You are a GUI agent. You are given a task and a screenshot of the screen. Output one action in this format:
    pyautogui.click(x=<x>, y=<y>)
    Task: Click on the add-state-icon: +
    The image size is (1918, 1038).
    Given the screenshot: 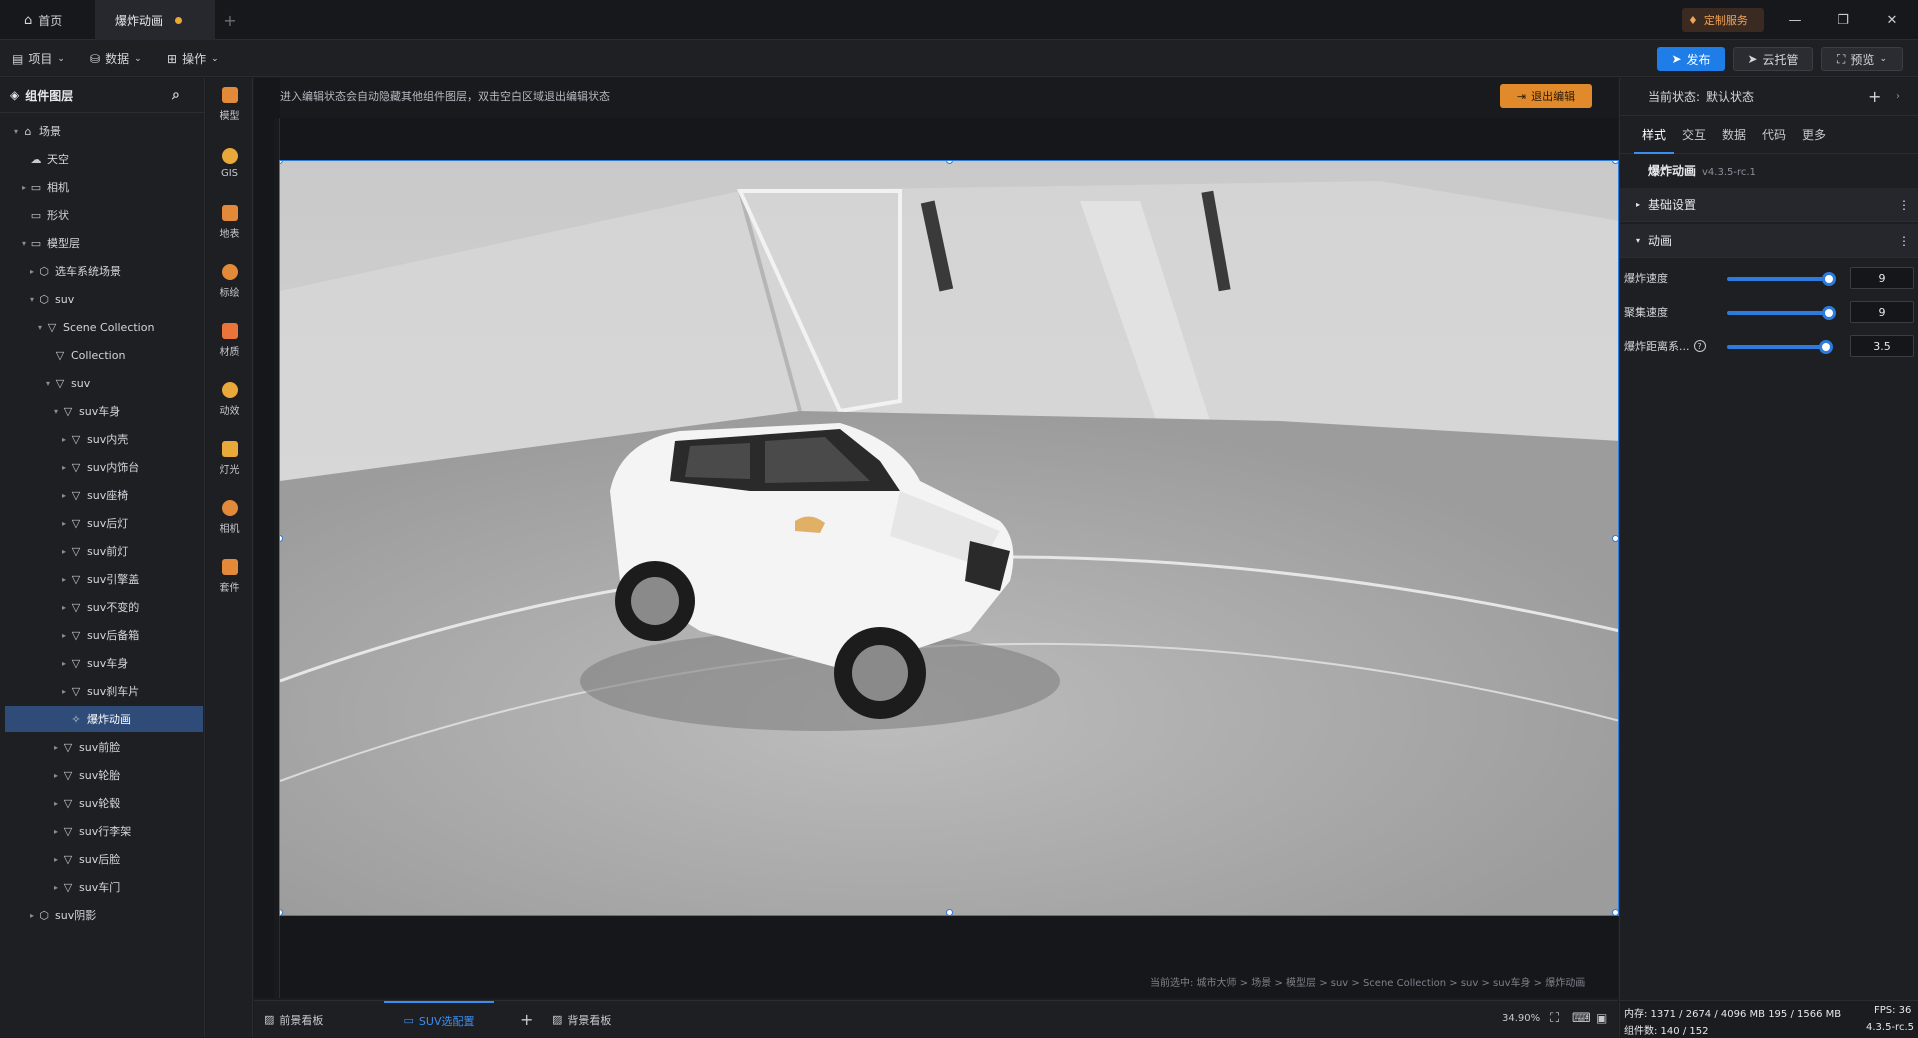 What is the action you would take?
    pyautogui.click(x=1874, y=96)
    